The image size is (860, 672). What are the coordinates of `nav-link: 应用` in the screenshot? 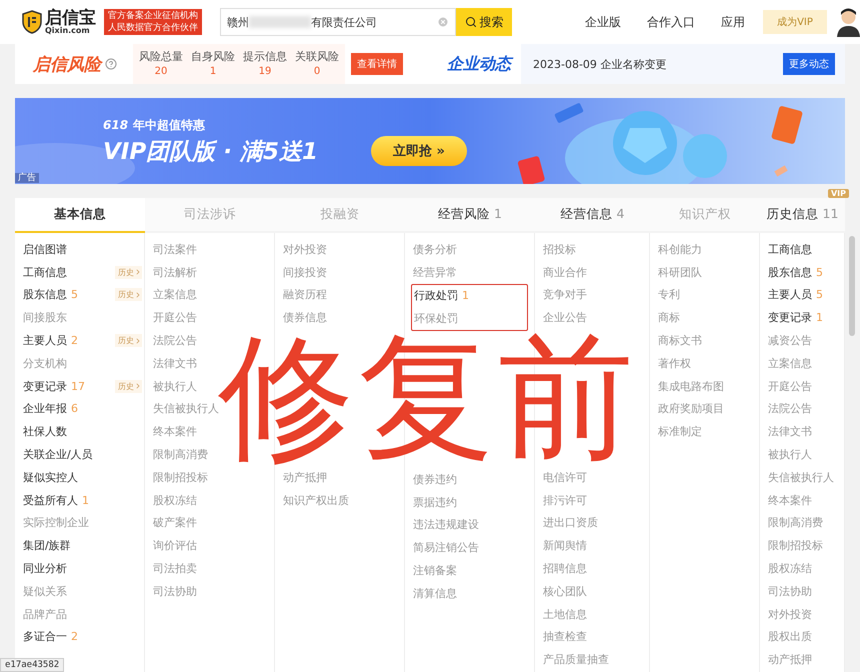 It's located at (733, 22).